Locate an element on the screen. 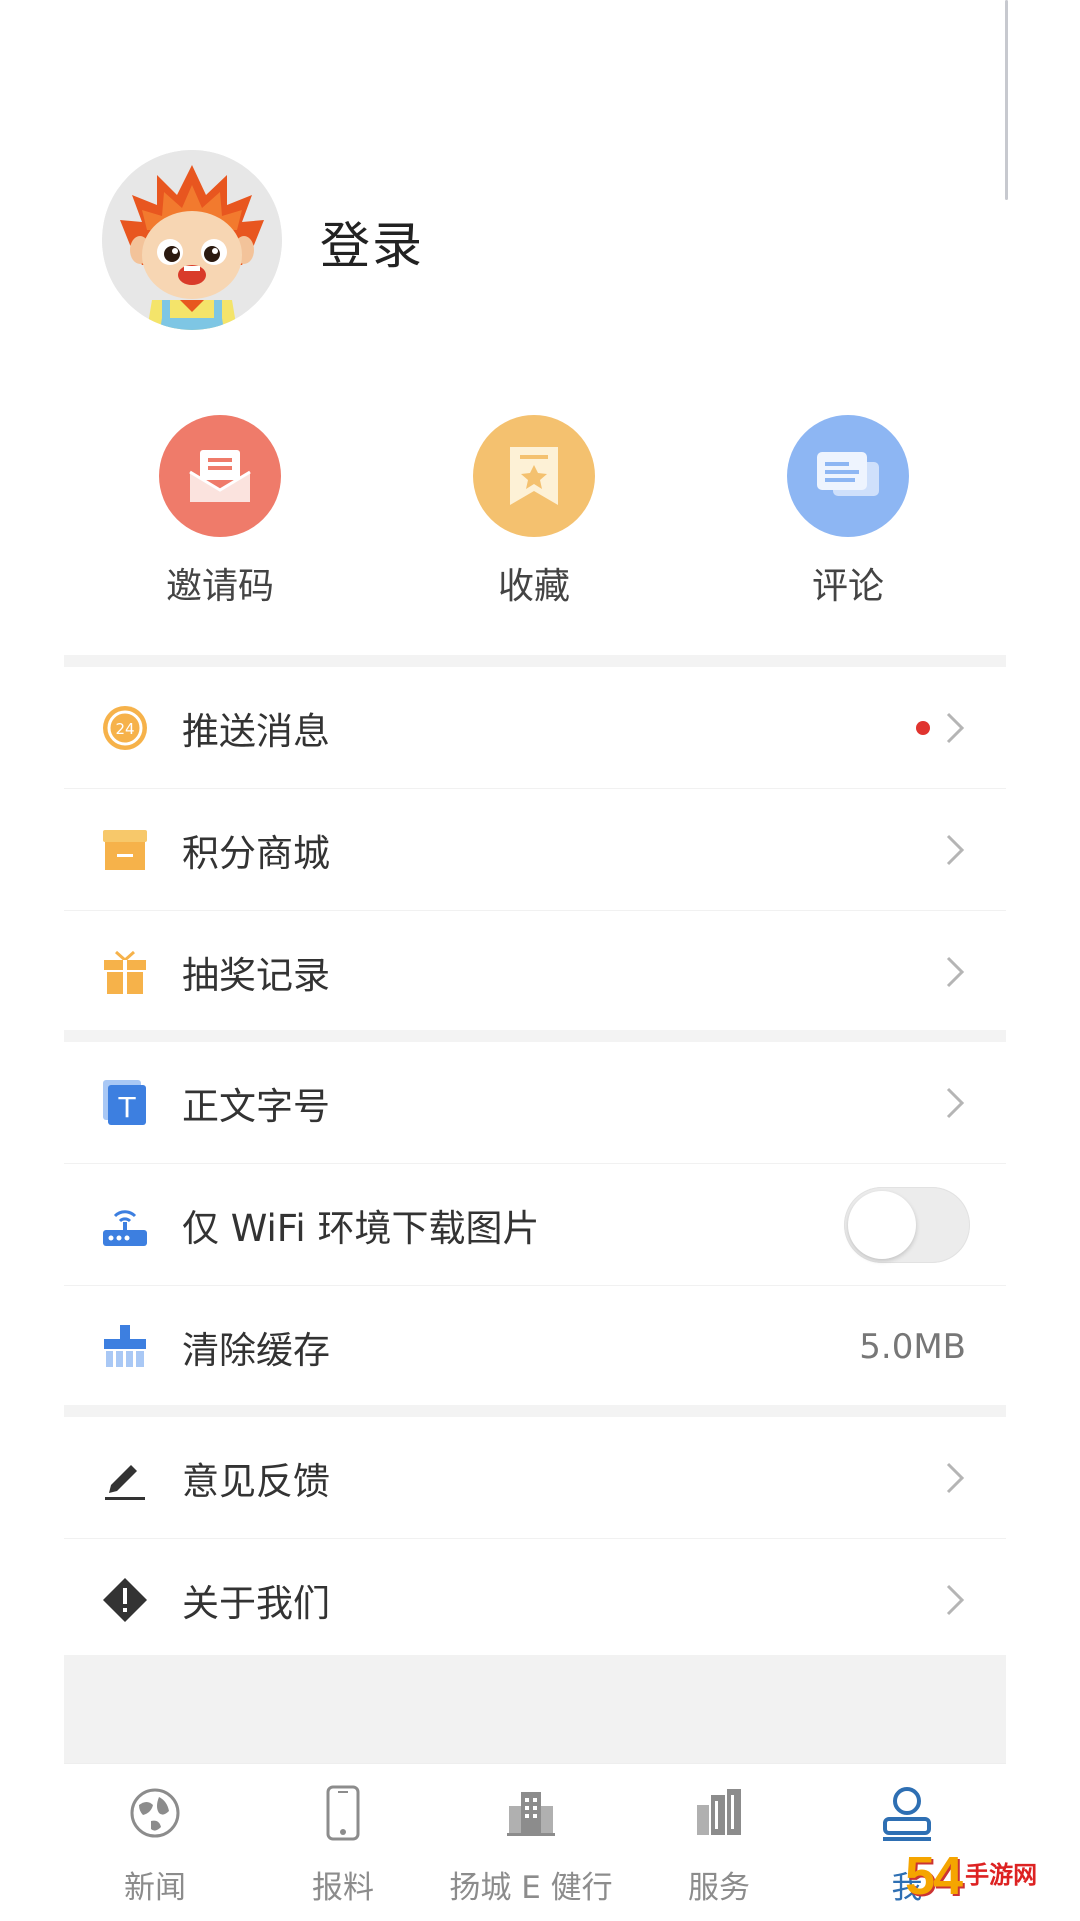  favorites-button: 收藏 is located at coordinates (534, 512).